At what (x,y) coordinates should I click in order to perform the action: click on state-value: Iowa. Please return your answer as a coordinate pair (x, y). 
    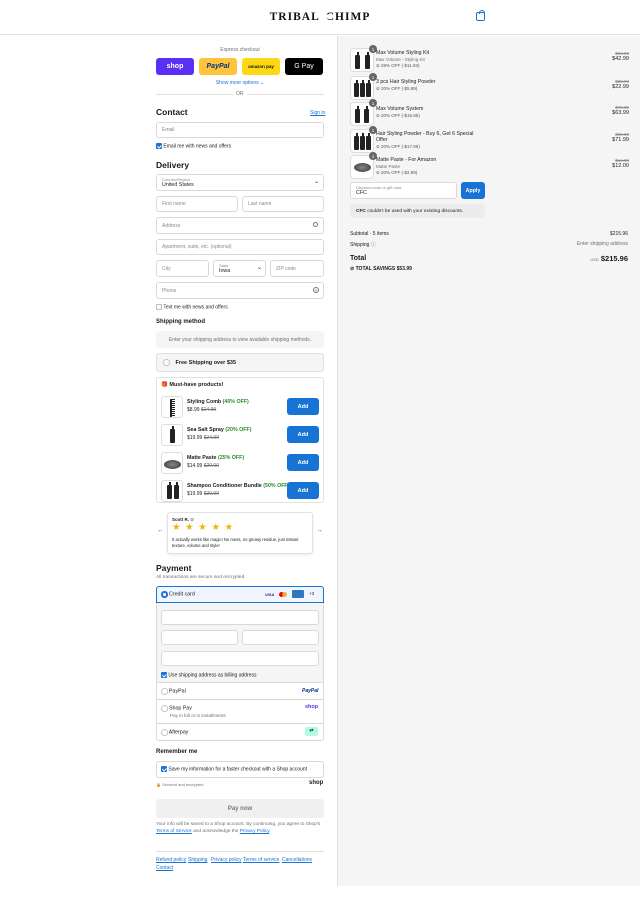
    Looking at the image, I should click on (225, 271).